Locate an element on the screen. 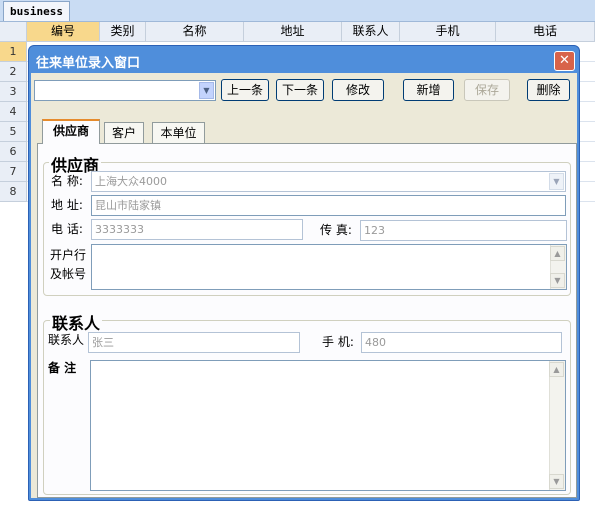  contact-field: 张三 is located at coordinates (194, 342).